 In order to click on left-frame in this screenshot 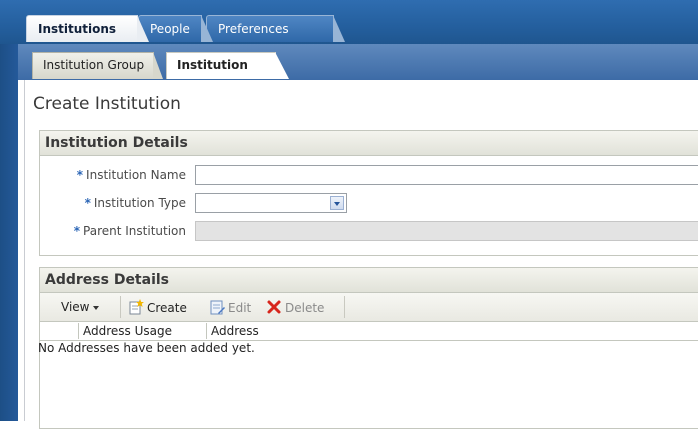, I will do `click(9, 232)`.